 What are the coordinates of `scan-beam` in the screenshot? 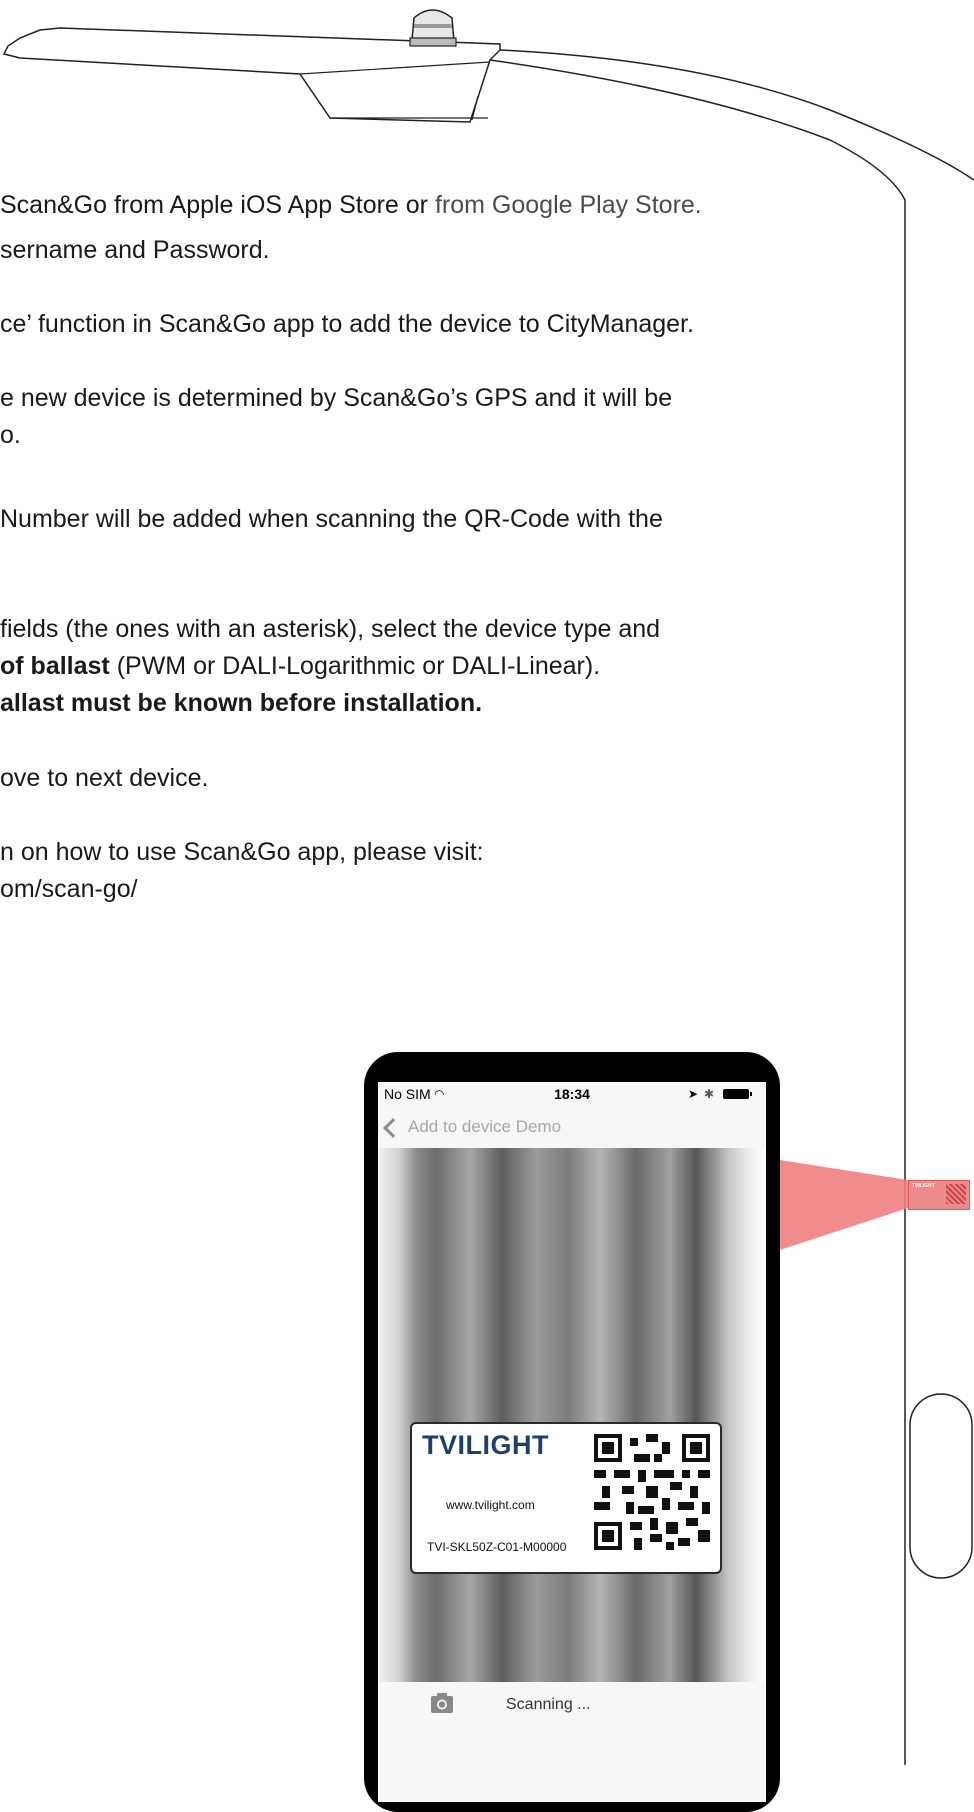 It's located at (844, 1205).